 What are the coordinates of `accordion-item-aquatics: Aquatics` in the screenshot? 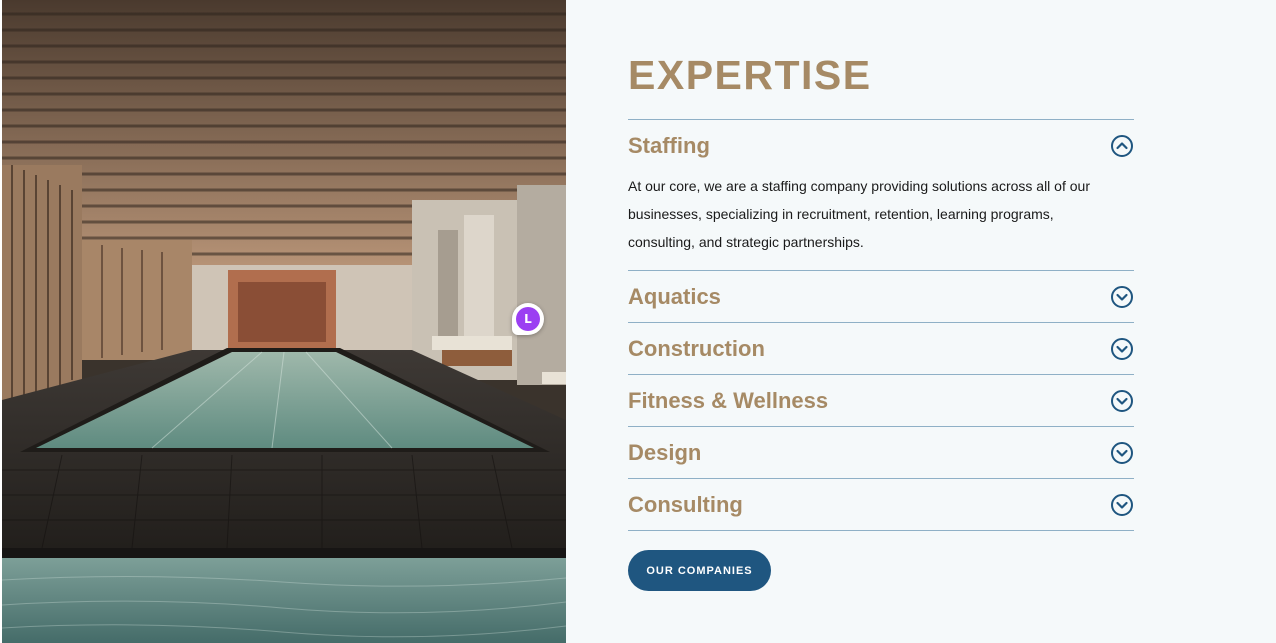 It's located at (881, 297).